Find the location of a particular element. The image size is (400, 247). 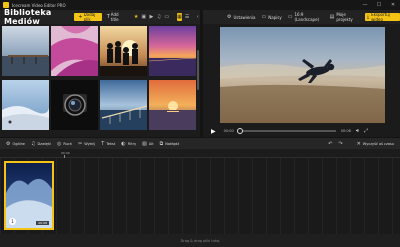

general-tool-label: Ogólne is located at coordinates (18, 143).